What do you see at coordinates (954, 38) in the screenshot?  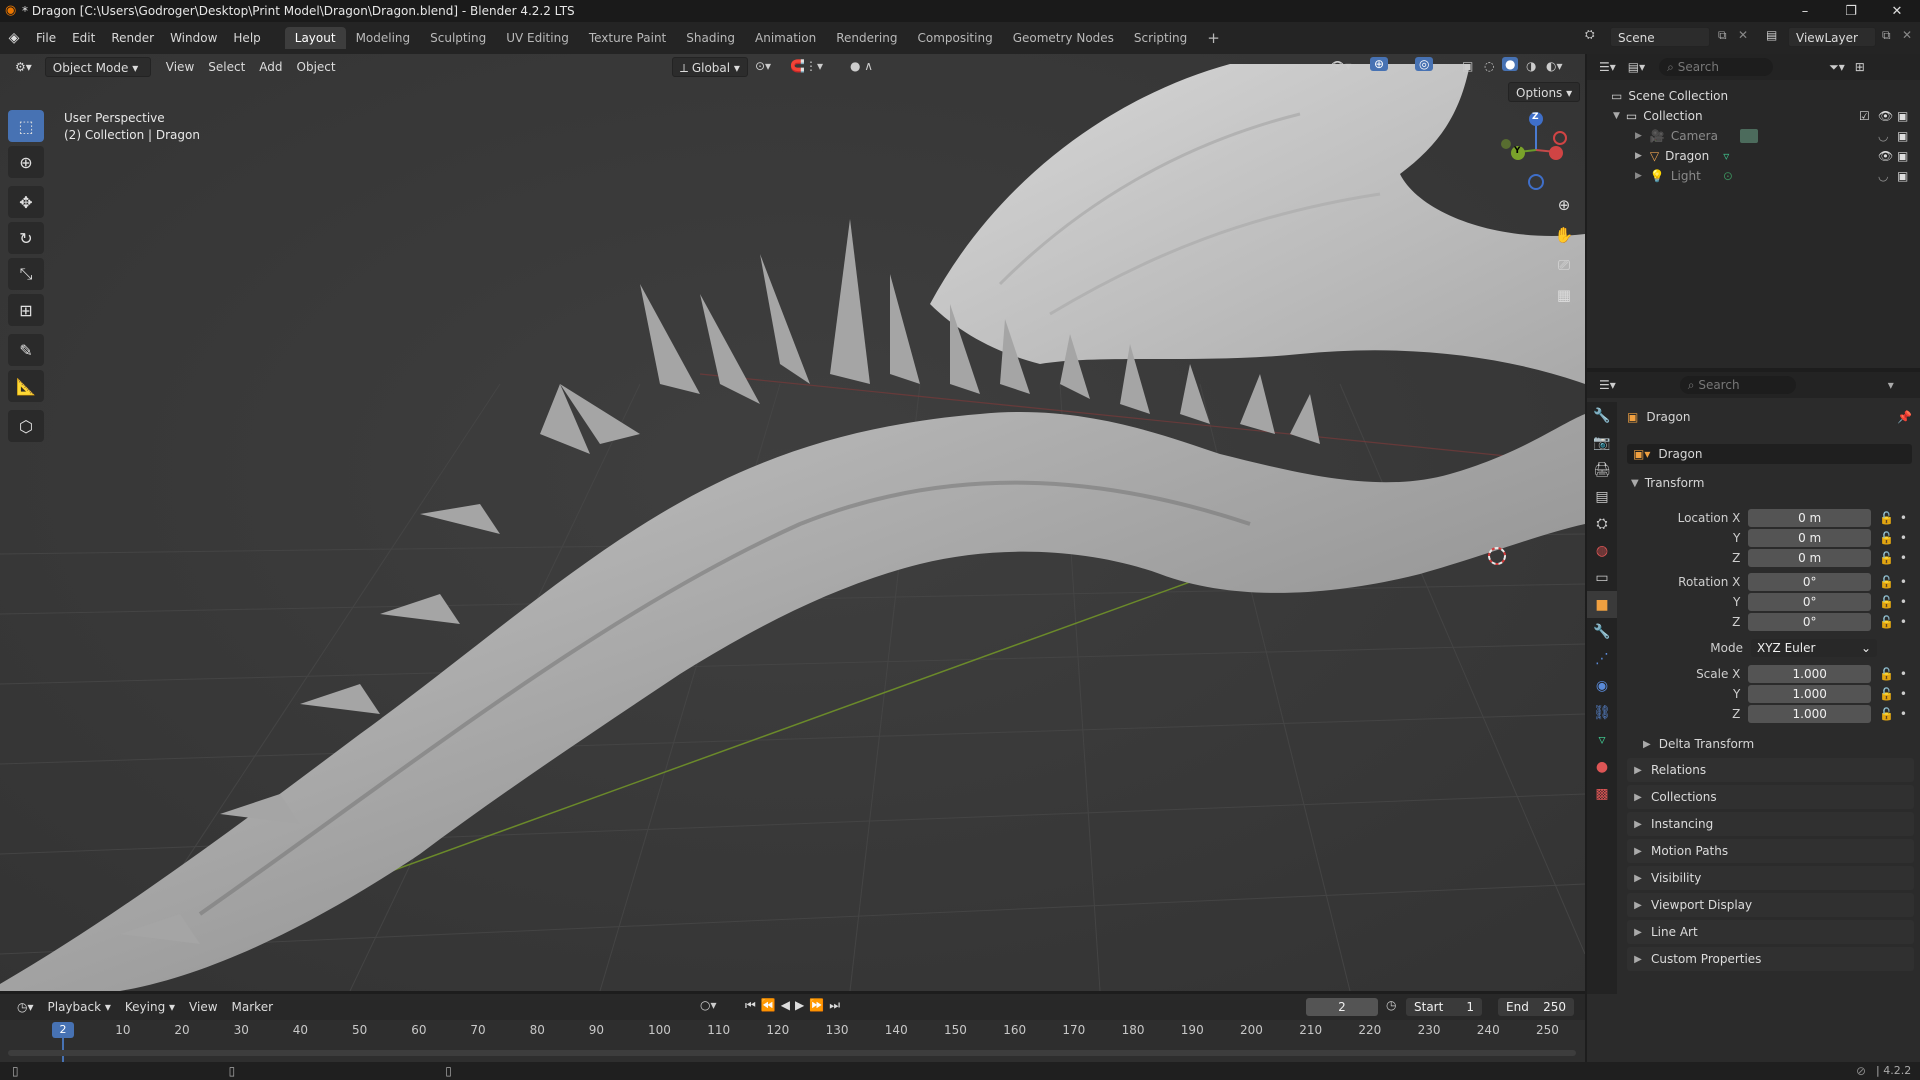 I see `workspace-tab-compositing: Compositing` at bounding box center [954, 38].